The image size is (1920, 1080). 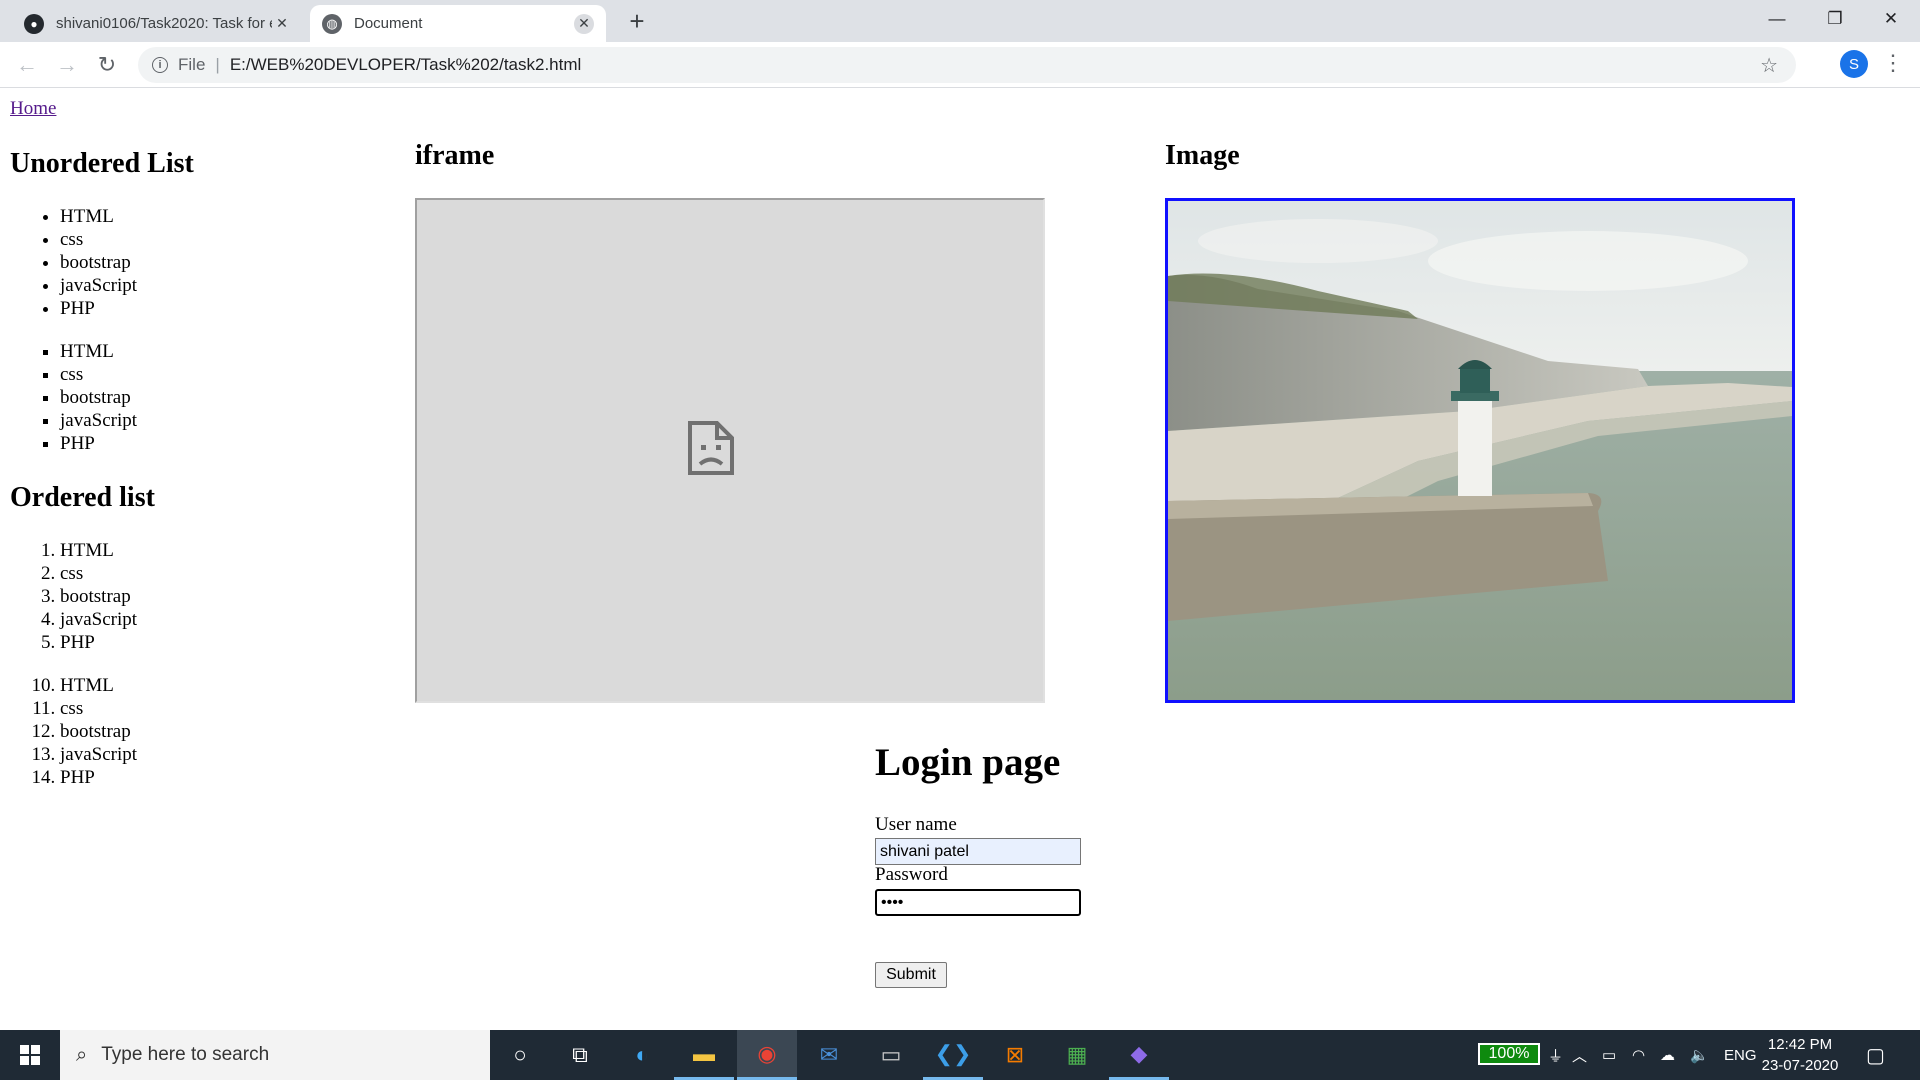 I want to click on chevron-up-icon: ︿, so click(x=1579, y=1055).